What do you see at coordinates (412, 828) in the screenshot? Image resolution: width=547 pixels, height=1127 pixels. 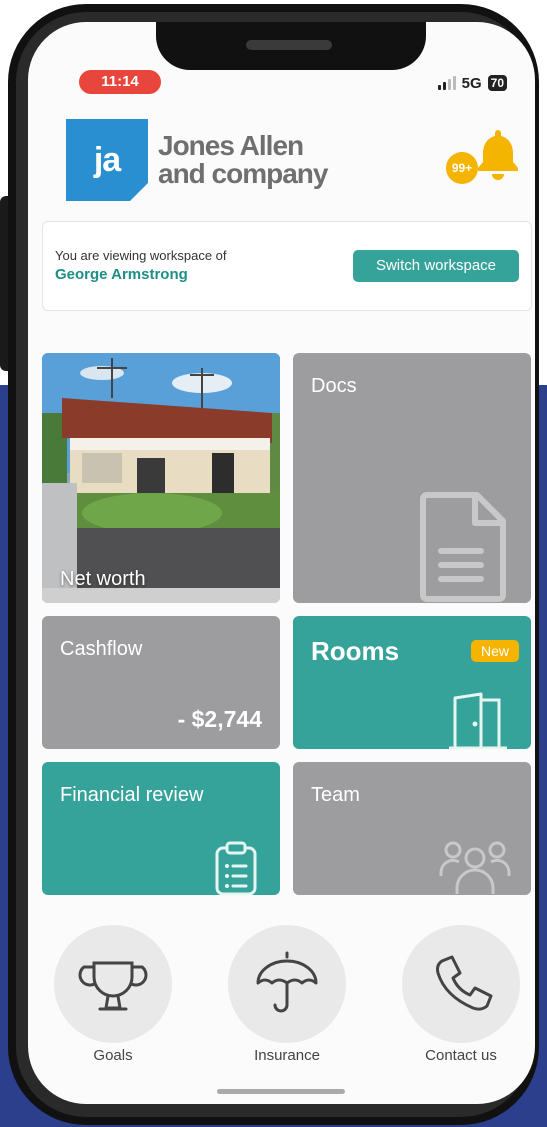 I see `tile-team: Team` at bounding box center [412, 828].